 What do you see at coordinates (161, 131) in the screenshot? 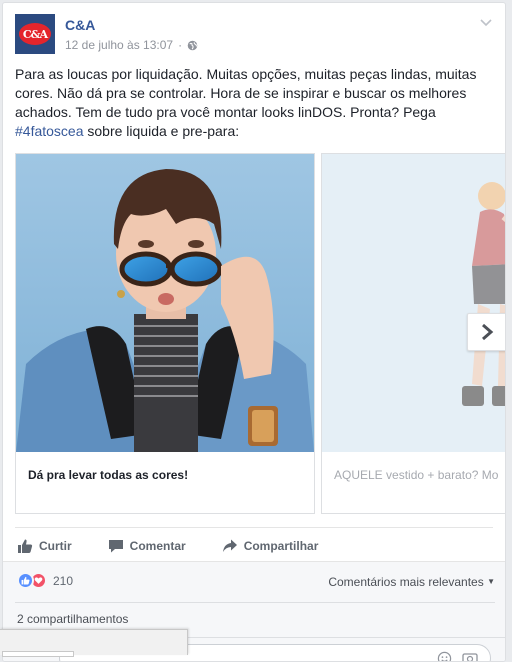
I see `post-text-end: sobre liquida e pre-para:` at bounding box center [161, 131].